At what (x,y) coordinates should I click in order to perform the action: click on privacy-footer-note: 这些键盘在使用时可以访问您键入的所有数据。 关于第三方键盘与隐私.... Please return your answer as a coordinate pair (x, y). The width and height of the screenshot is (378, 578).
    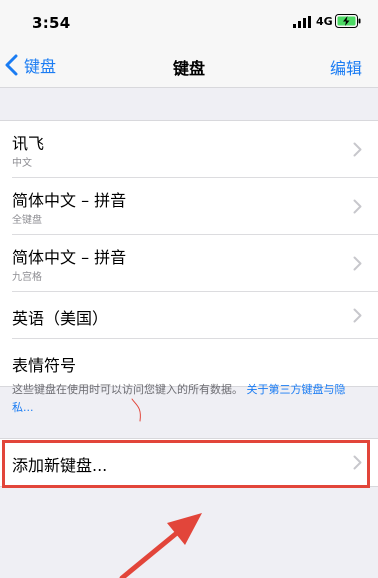
    Looking at the image, I should click on (187, 399).